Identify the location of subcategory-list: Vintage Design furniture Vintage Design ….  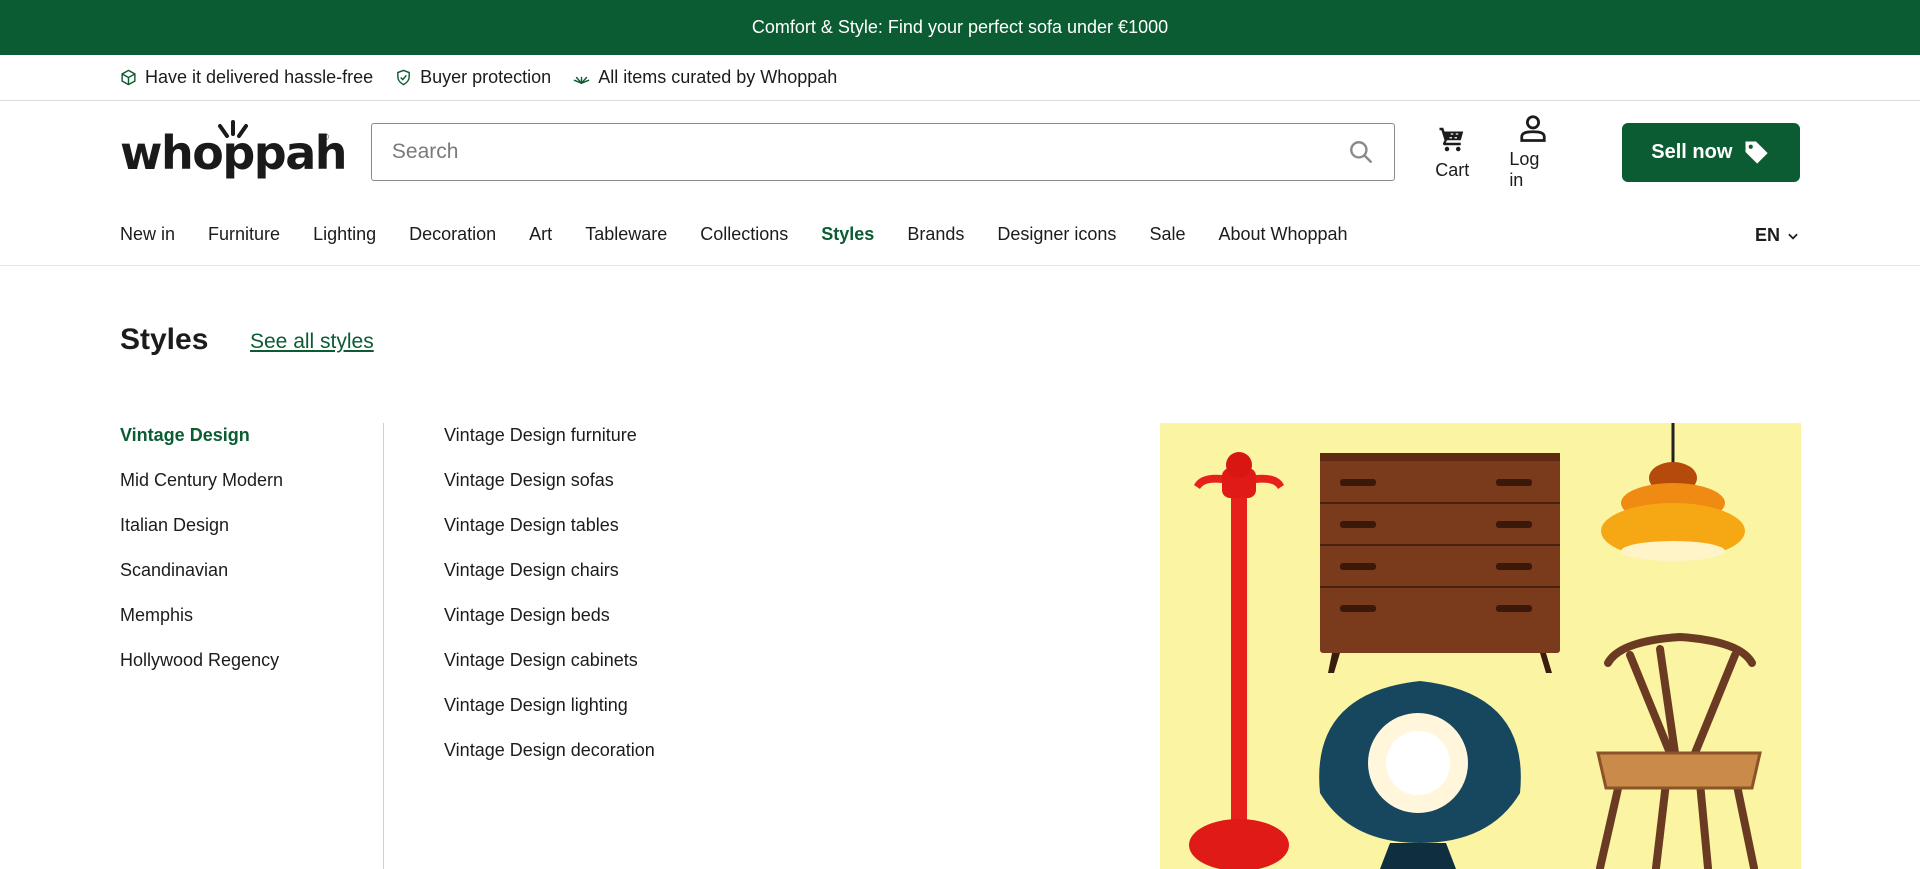
(549, 604).